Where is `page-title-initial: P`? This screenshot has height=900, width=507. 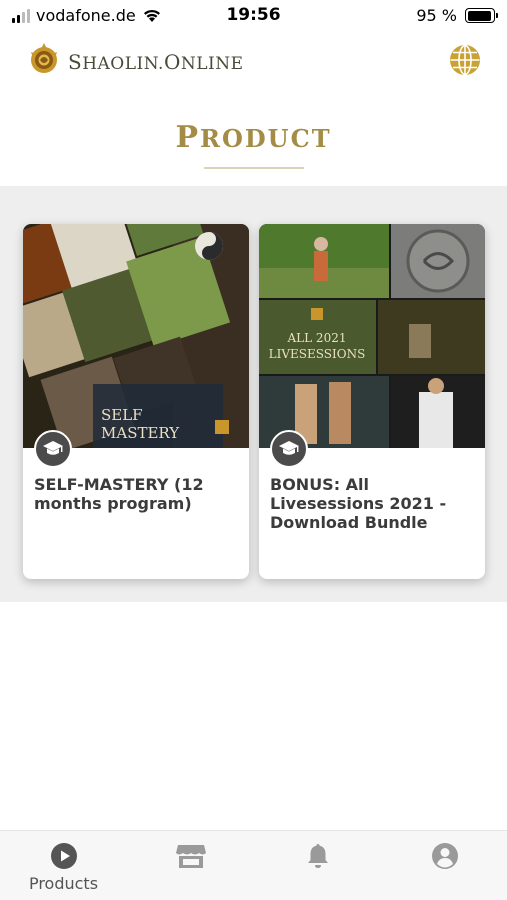 page-title-initial: P is located at coordinates (187, 137).